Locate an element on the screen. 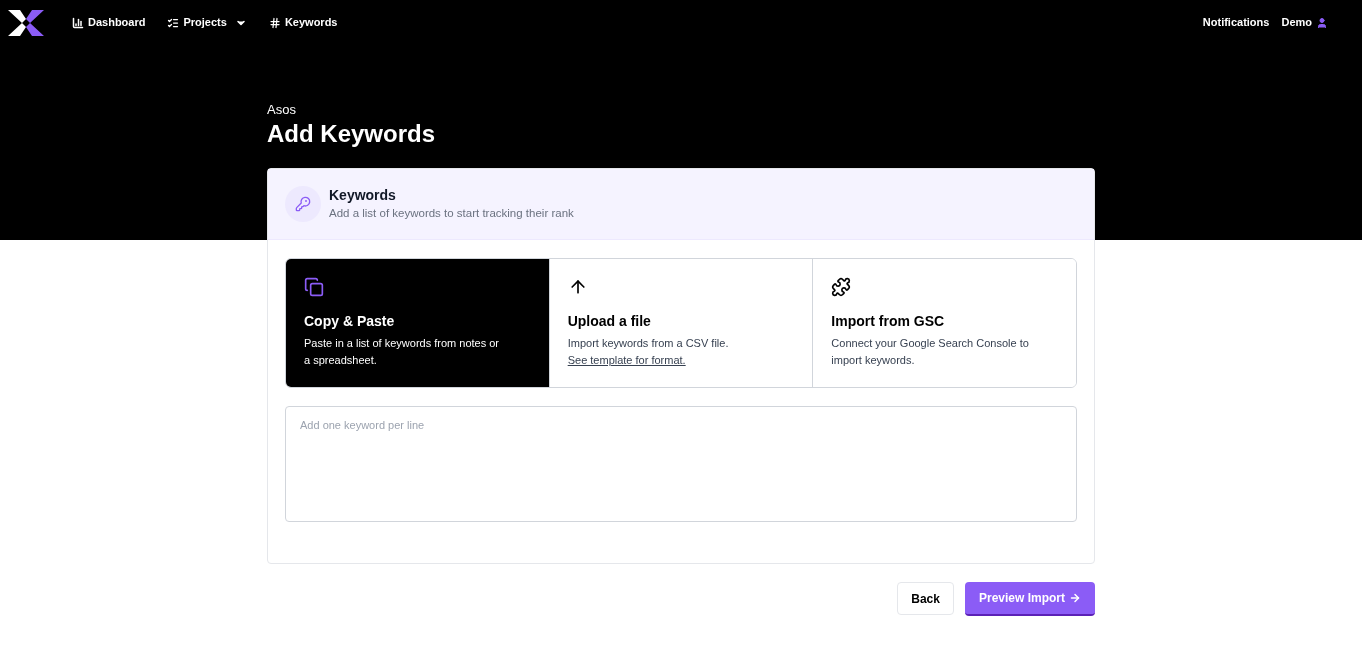  back-button: Back is located at coordinates (925, 598).